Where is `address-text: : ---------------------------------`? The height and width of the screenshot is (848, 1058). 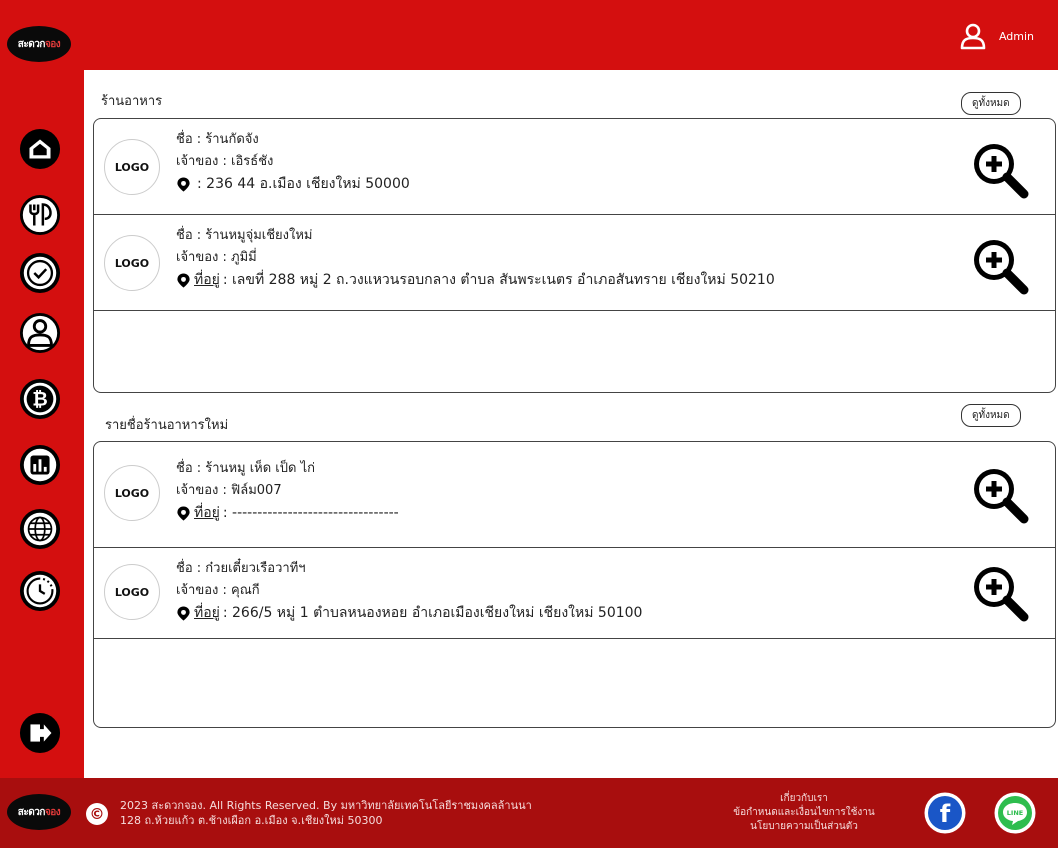 address-text: : --------------------------------- is located at coordinates (310, 513).